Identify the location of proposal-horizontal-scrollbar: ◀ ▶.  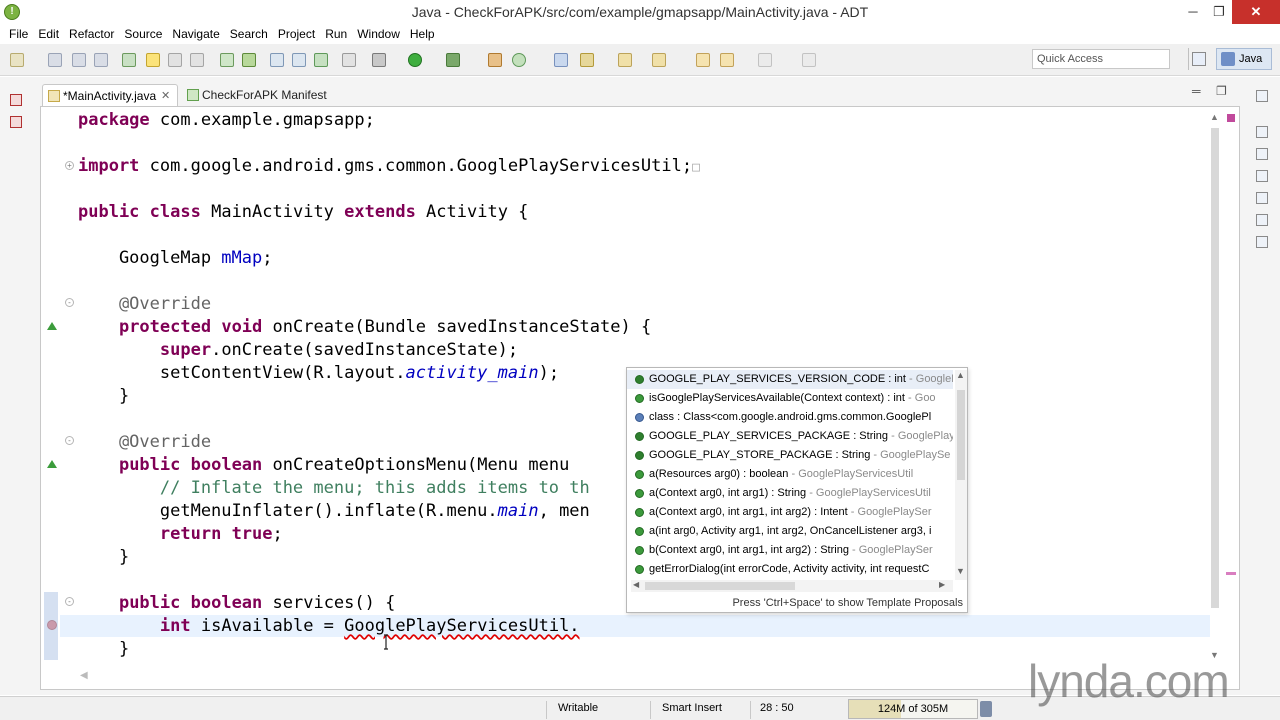
(792, 586).